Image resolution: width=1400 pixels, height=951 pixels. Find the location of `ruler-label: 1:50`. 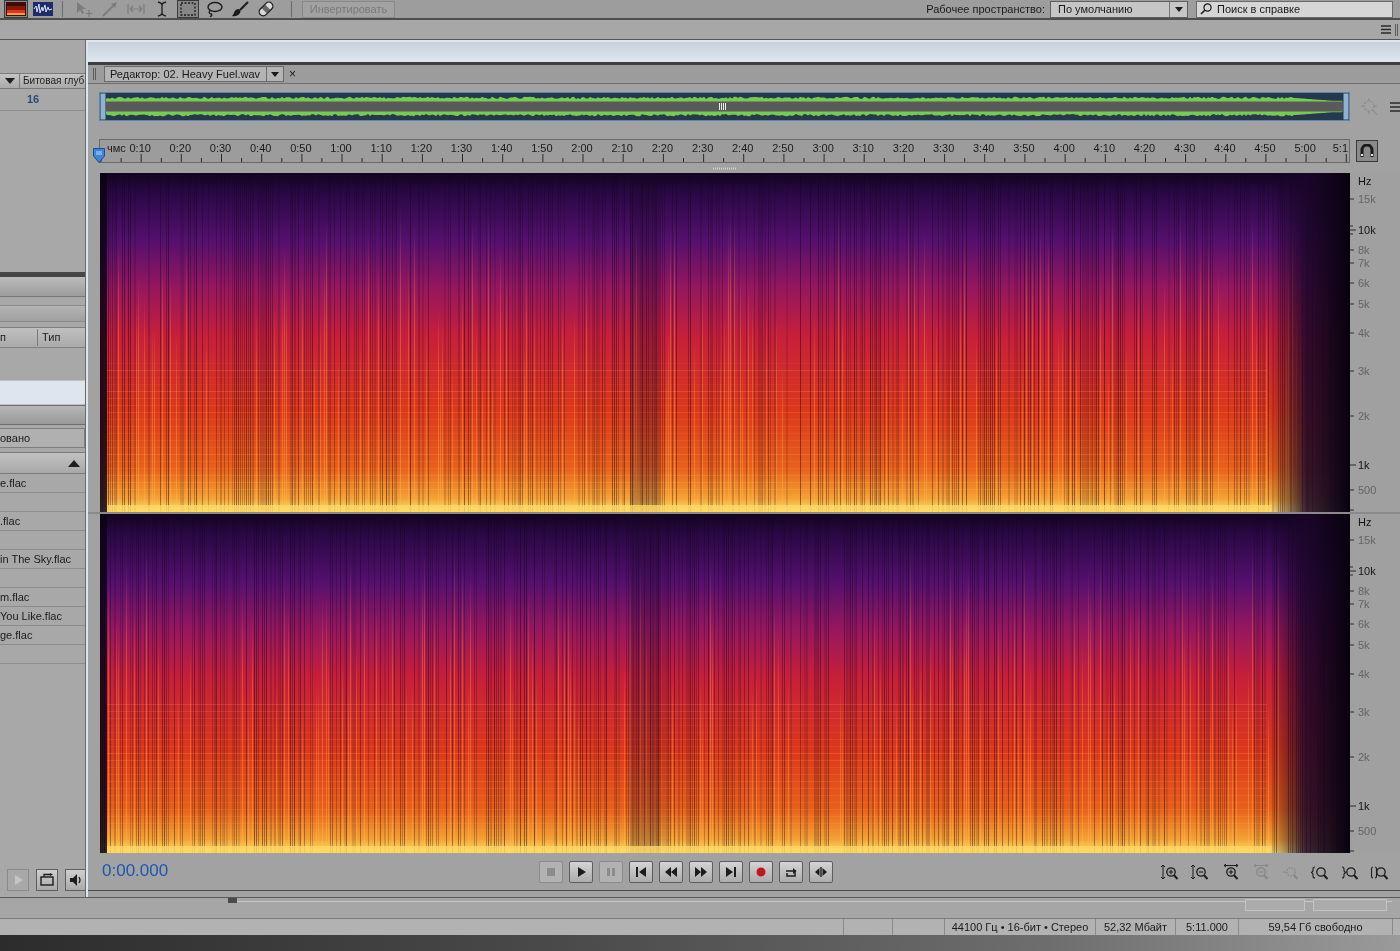

ruler-label: 1:50 is located at coordinates (542, 148).